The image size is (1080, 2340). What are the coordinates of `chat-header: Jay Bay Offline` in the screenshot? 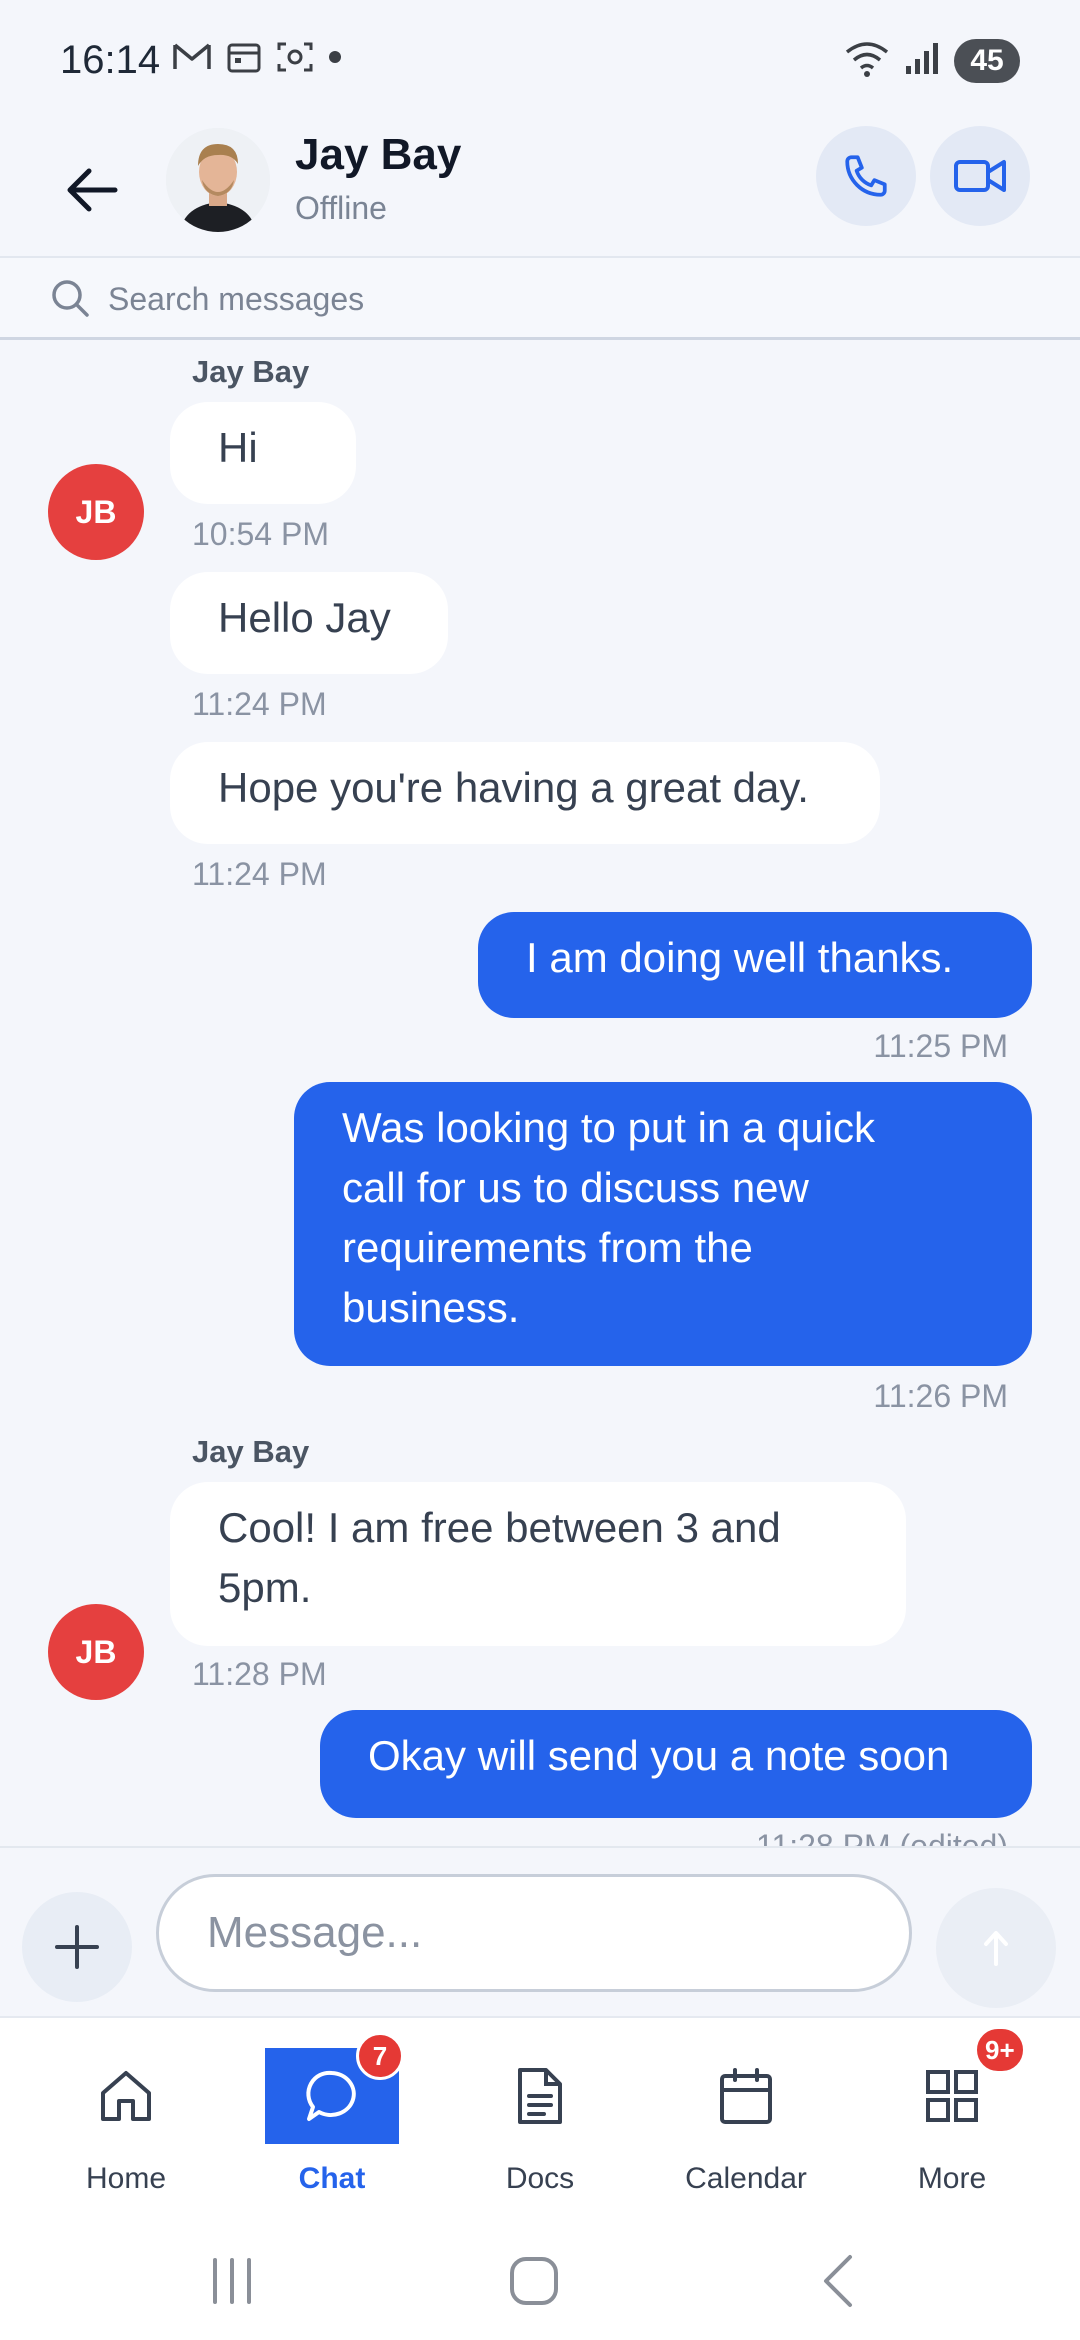 It's located at (540, 188).